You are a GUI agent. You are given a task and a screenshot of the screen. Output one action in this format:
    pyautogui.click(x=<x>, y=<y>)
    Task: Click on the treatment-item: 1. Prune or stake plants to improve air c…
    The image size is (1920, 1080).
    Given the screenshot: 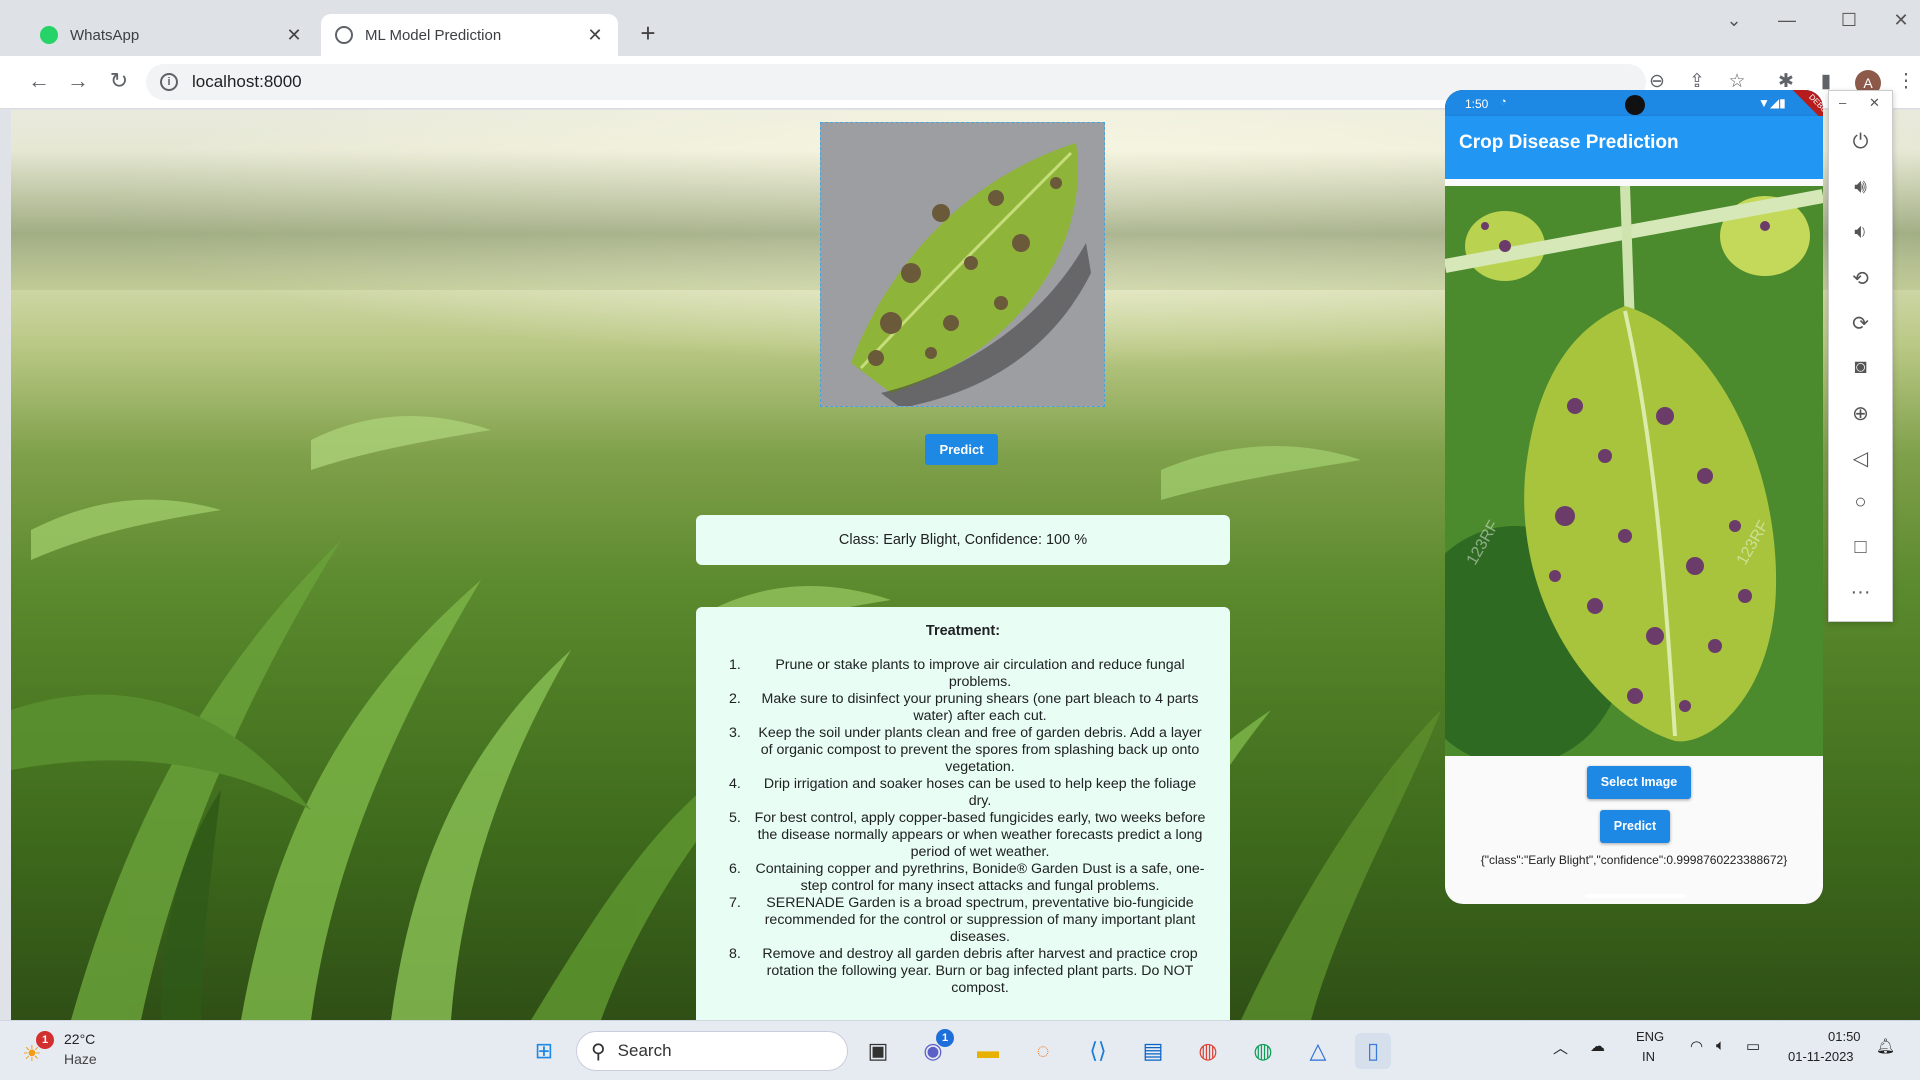 What is the action you would take?
    pyautogui.click(x=963, y=674)
    